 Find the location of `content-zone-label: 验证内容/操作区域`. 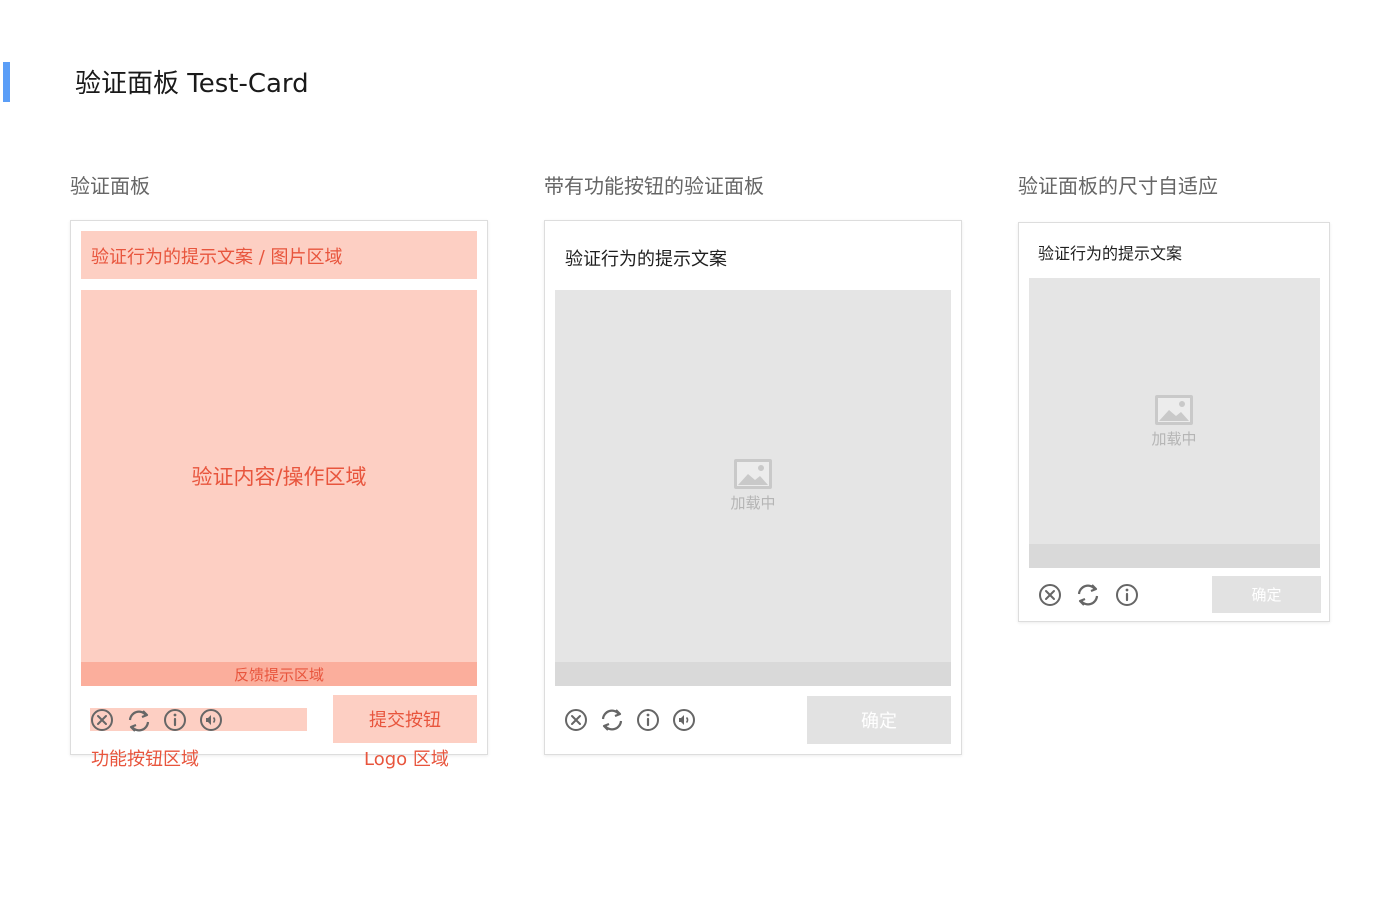

content-zone-label: 验证内容/操作区域 is located at coordinates (279, 477).